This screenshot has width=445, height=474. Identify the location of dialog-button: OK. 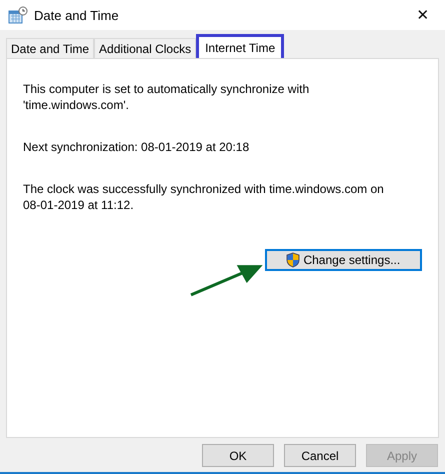
(238, 455).